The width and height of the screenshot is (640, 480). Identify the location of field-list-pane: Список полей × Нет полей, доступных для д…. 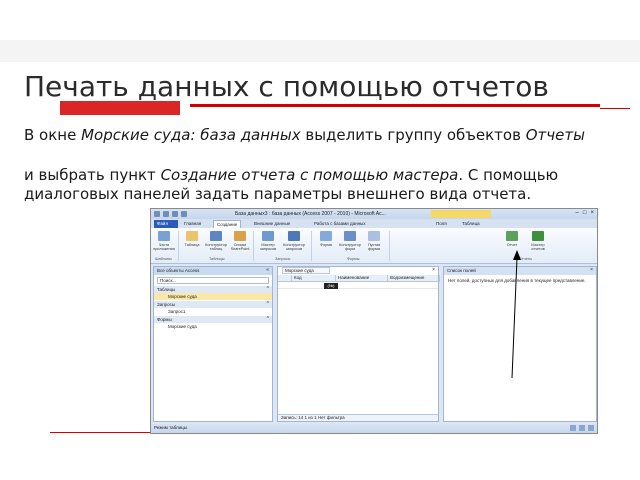
(520, 344).